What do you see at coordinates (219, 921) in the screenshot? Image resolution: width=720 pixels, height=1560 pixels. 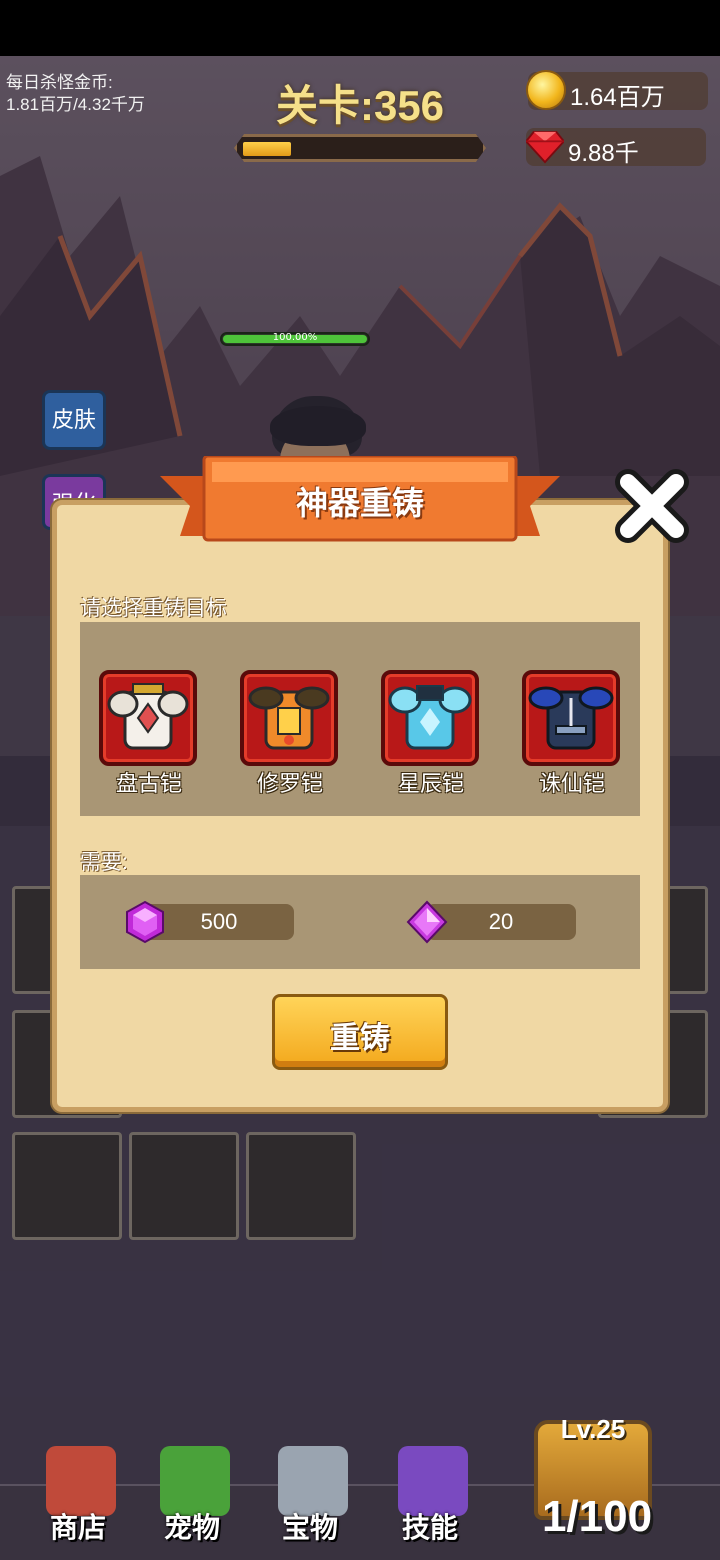 I see `requirement-value: 500` at bounding box center [219, 921].